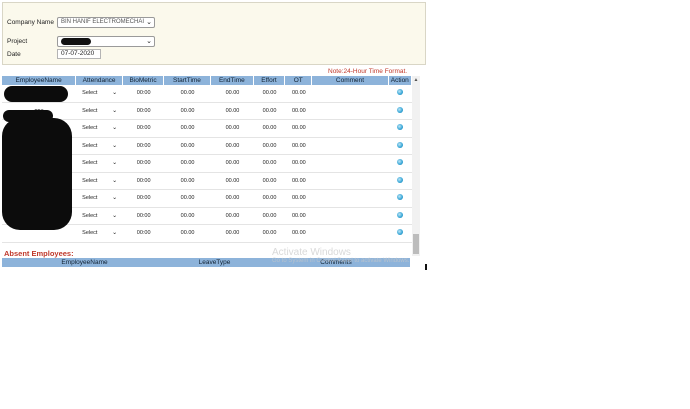 This screenshot has width=690, height=409. What do you see at coordinates (79, 54) in the screenshot?
I see `date-input: 07-07-2020` at bounding box center [79, 54].